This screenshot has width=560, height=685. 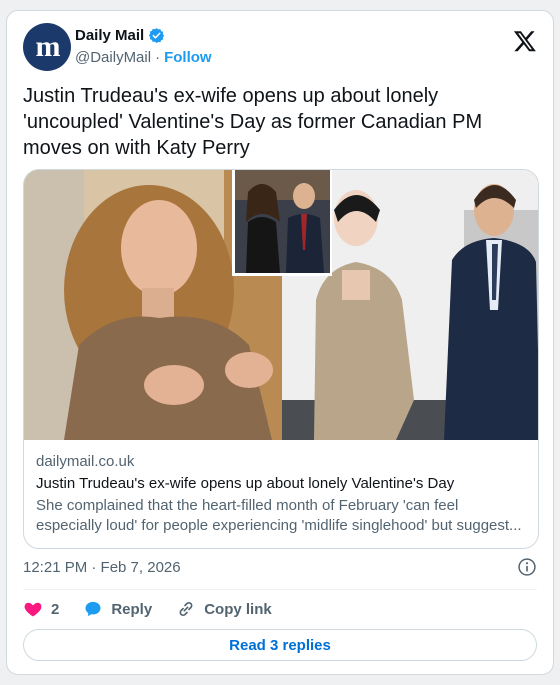 What do you see at coordinates (102, 567) in the screenshot?
I see `post-timestamp: 12:21 PM · Feb 7, 2026` at bounding box center [102, 567].